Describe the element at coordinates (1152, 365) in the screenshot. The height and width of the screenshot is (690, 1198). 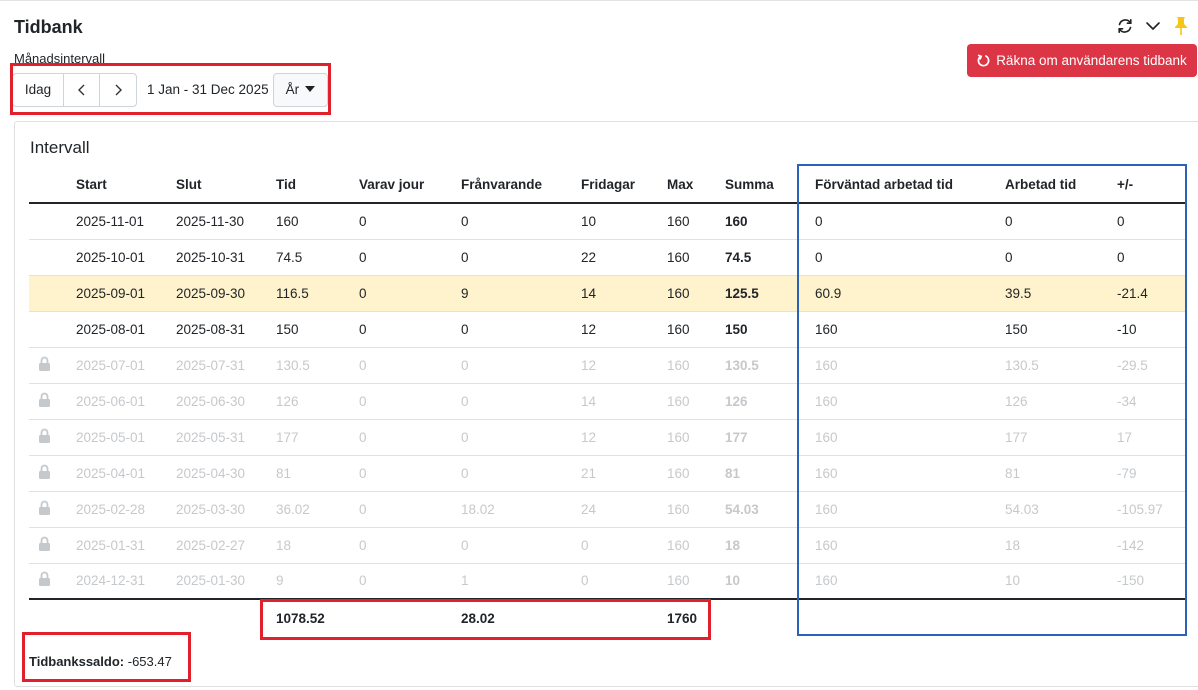
I see `cell-diff: -29.5` at that location.